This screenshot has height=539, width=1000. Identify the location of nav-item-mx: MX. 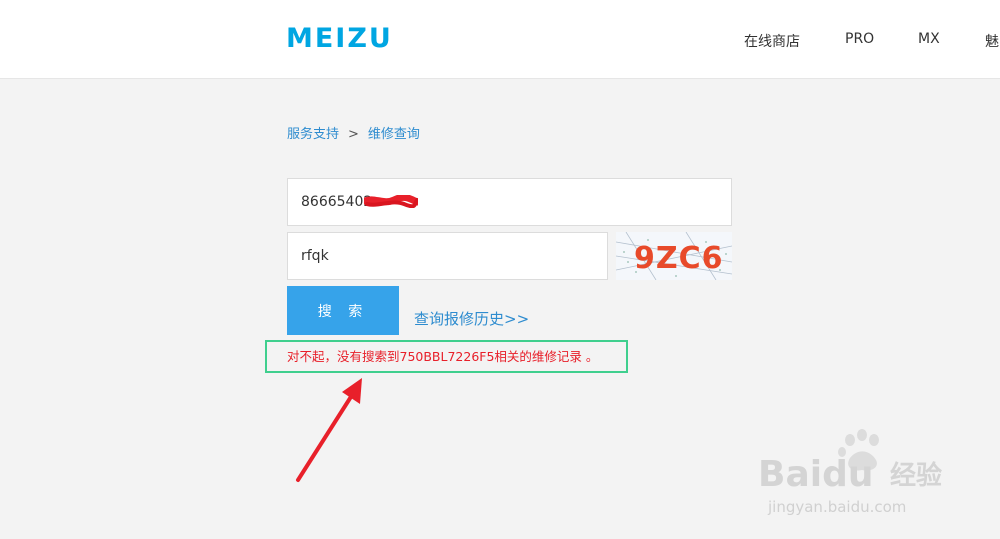
(929, 39).